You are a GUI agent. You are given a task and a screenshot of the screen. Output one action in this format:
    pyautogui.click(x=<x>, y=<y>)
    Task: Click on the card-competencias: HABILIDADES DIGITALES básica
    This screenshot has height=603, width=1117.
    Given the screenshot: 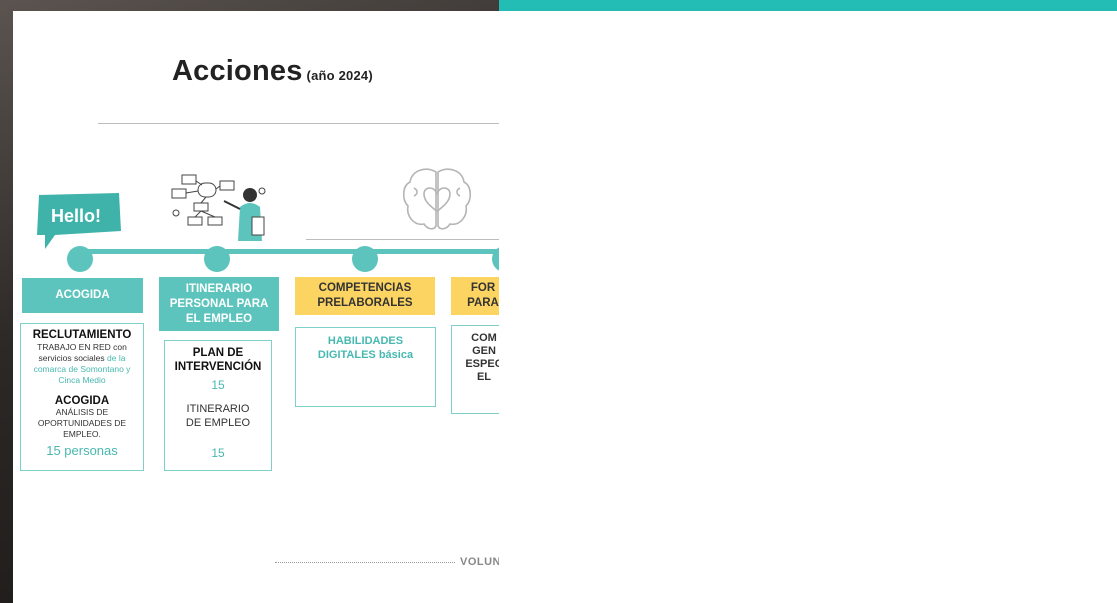 What is the action you would take?
    pyautogui.click(x=365, y=367)
    